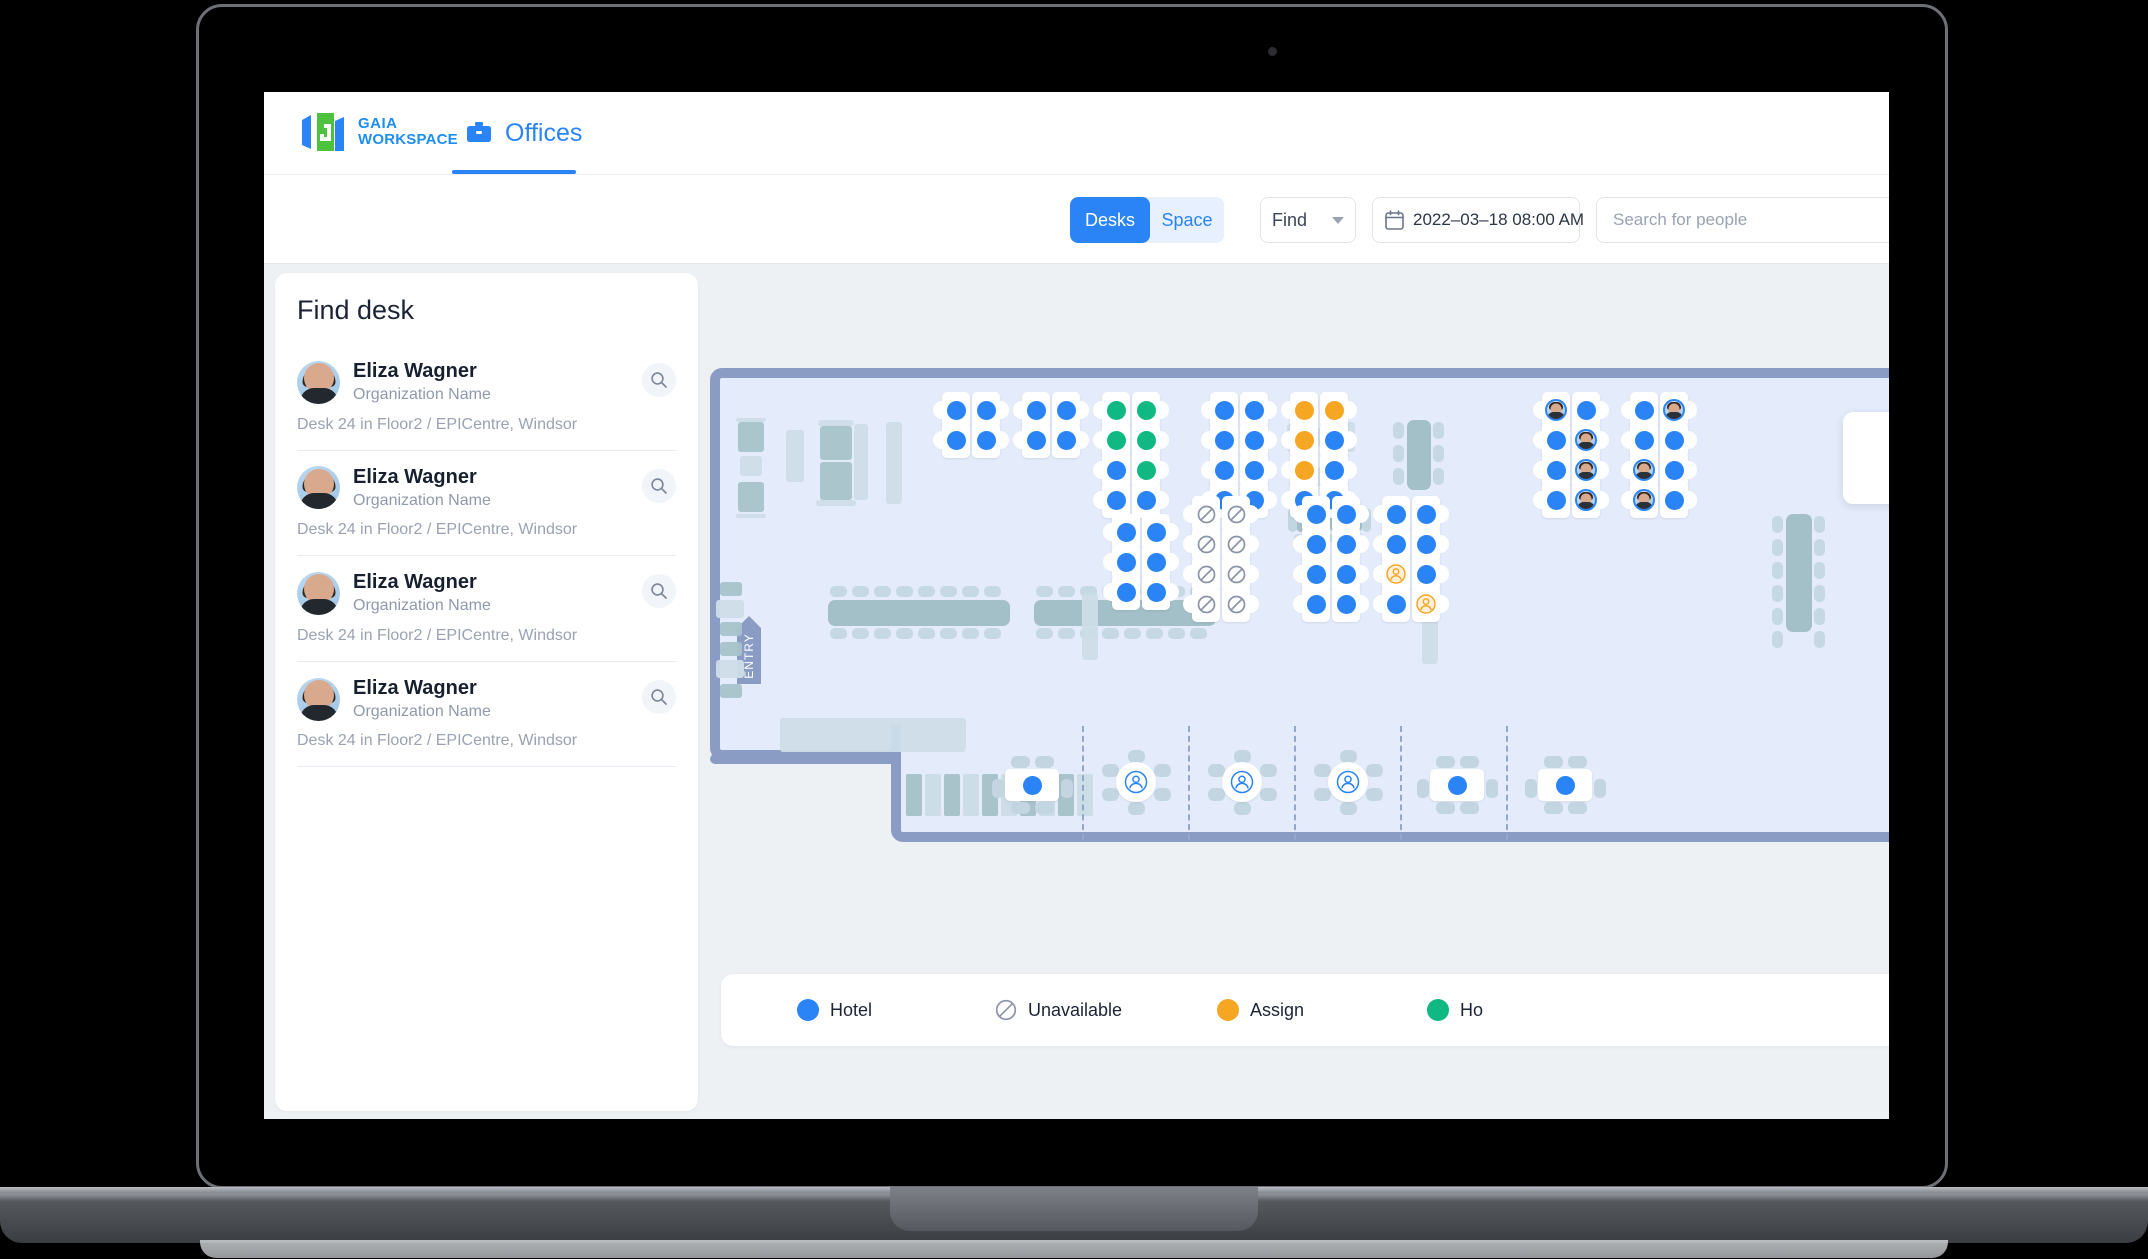  I want to click on legend-item: Unavailable, so click(1058, 1010).